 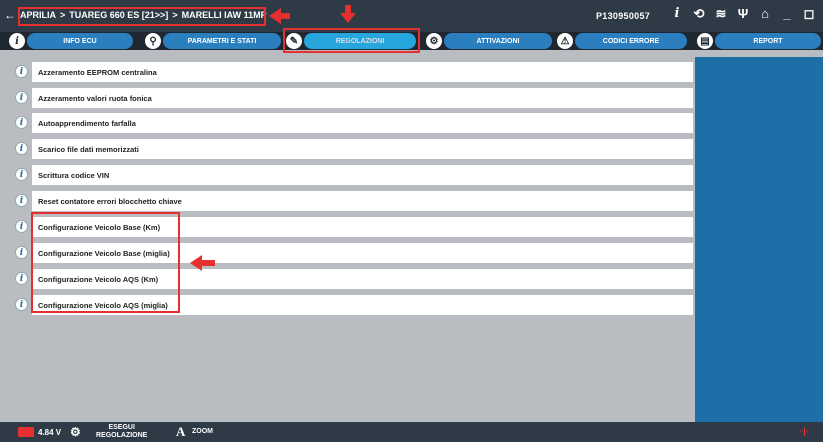 What do you see at coordinates (362, 279) in the screenshot?
I see `list-item: Configurazione Veicolo AQS (Km)` at bounding box center [362, 279].